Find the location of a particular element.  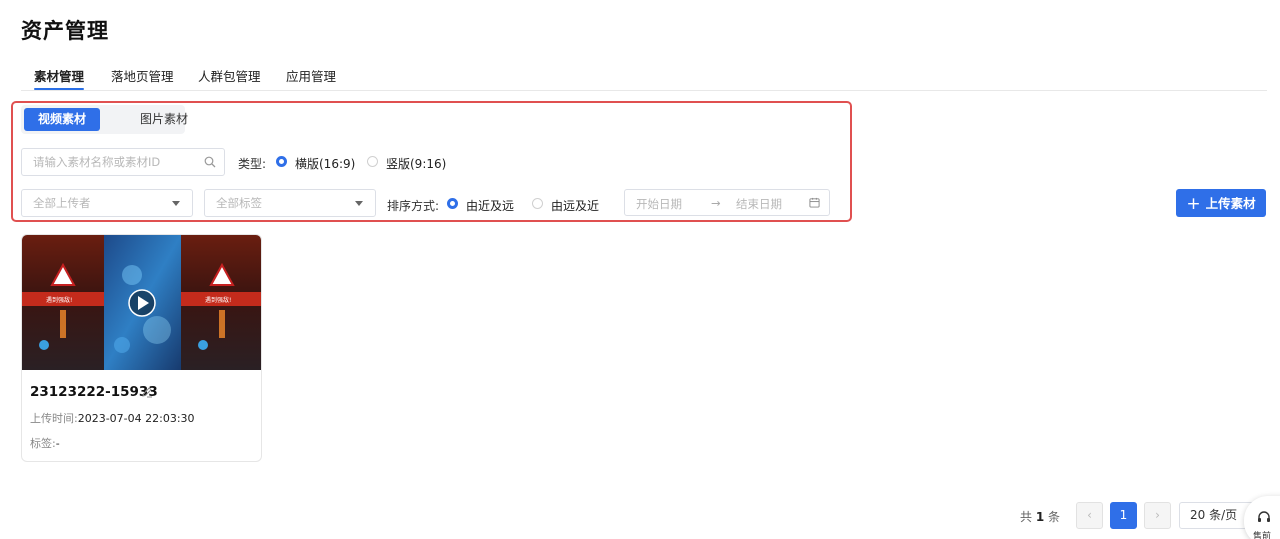

upload-time-row: 上传时间:2023-07-04 22:03:30 is located at coordinates (112, 418).